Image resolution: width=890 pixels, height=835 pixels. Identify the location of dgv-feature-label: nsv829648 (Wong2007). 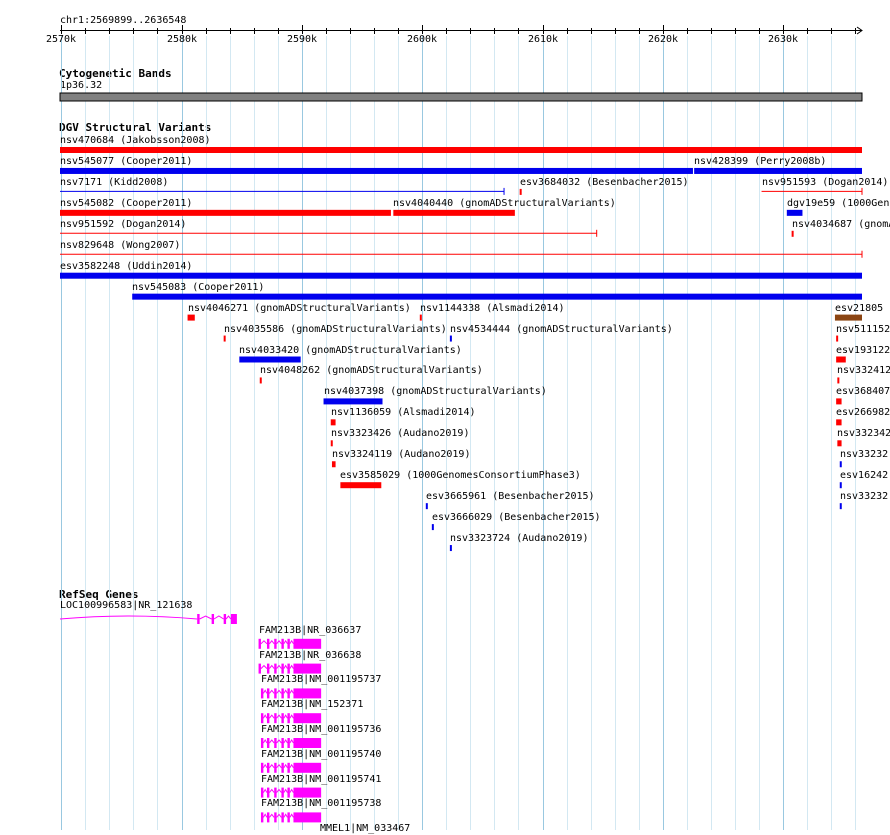
(120, 245).